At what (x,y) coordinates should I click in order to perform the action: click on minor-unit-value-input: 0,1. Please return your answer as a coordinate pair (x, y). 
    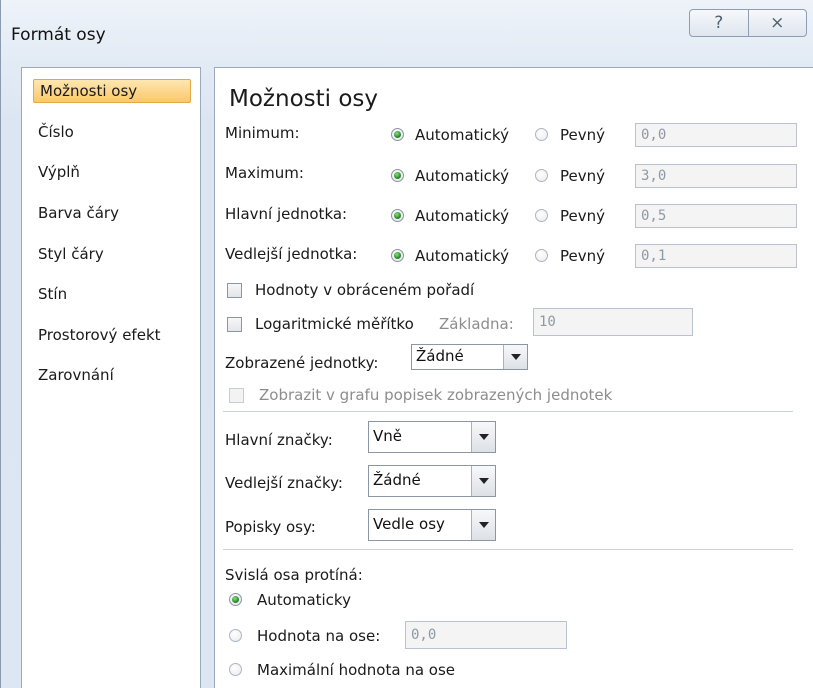
    Looking at the image, I should click on (716, 256).